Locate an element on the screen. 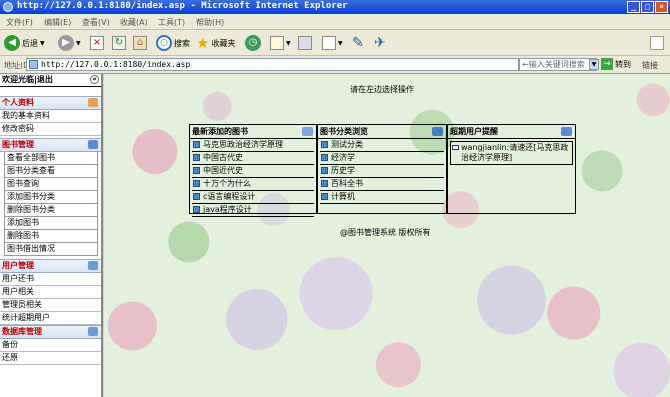 The width and height of the screenshot is (670, 397). sidebar-item-my-profile: 我的基本资料 is located at coordinates (50, 116).